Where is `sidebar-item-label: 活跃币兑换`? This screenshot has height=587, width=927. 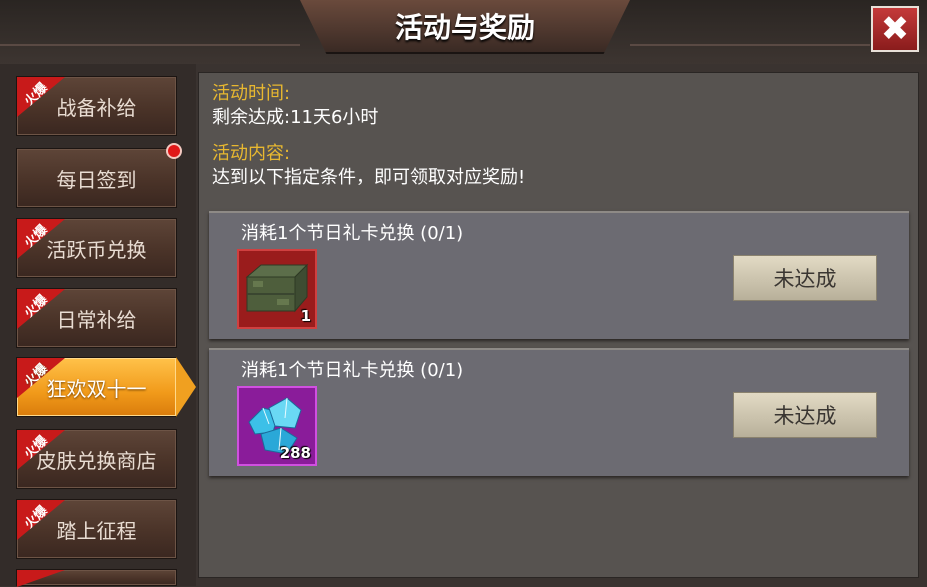 sidebar-item-label: 活跃币兑换 is located at coordinates (96, 249).